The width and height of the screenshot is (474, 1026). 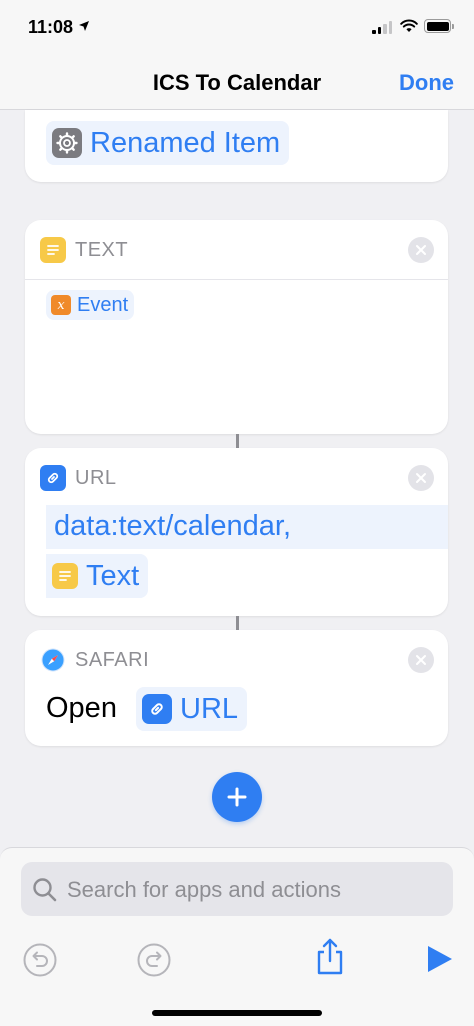 What do you see at coordinates (236, 250) in the screenshot?
I see `action-header: TEXT` at bounding box center [236, 250].